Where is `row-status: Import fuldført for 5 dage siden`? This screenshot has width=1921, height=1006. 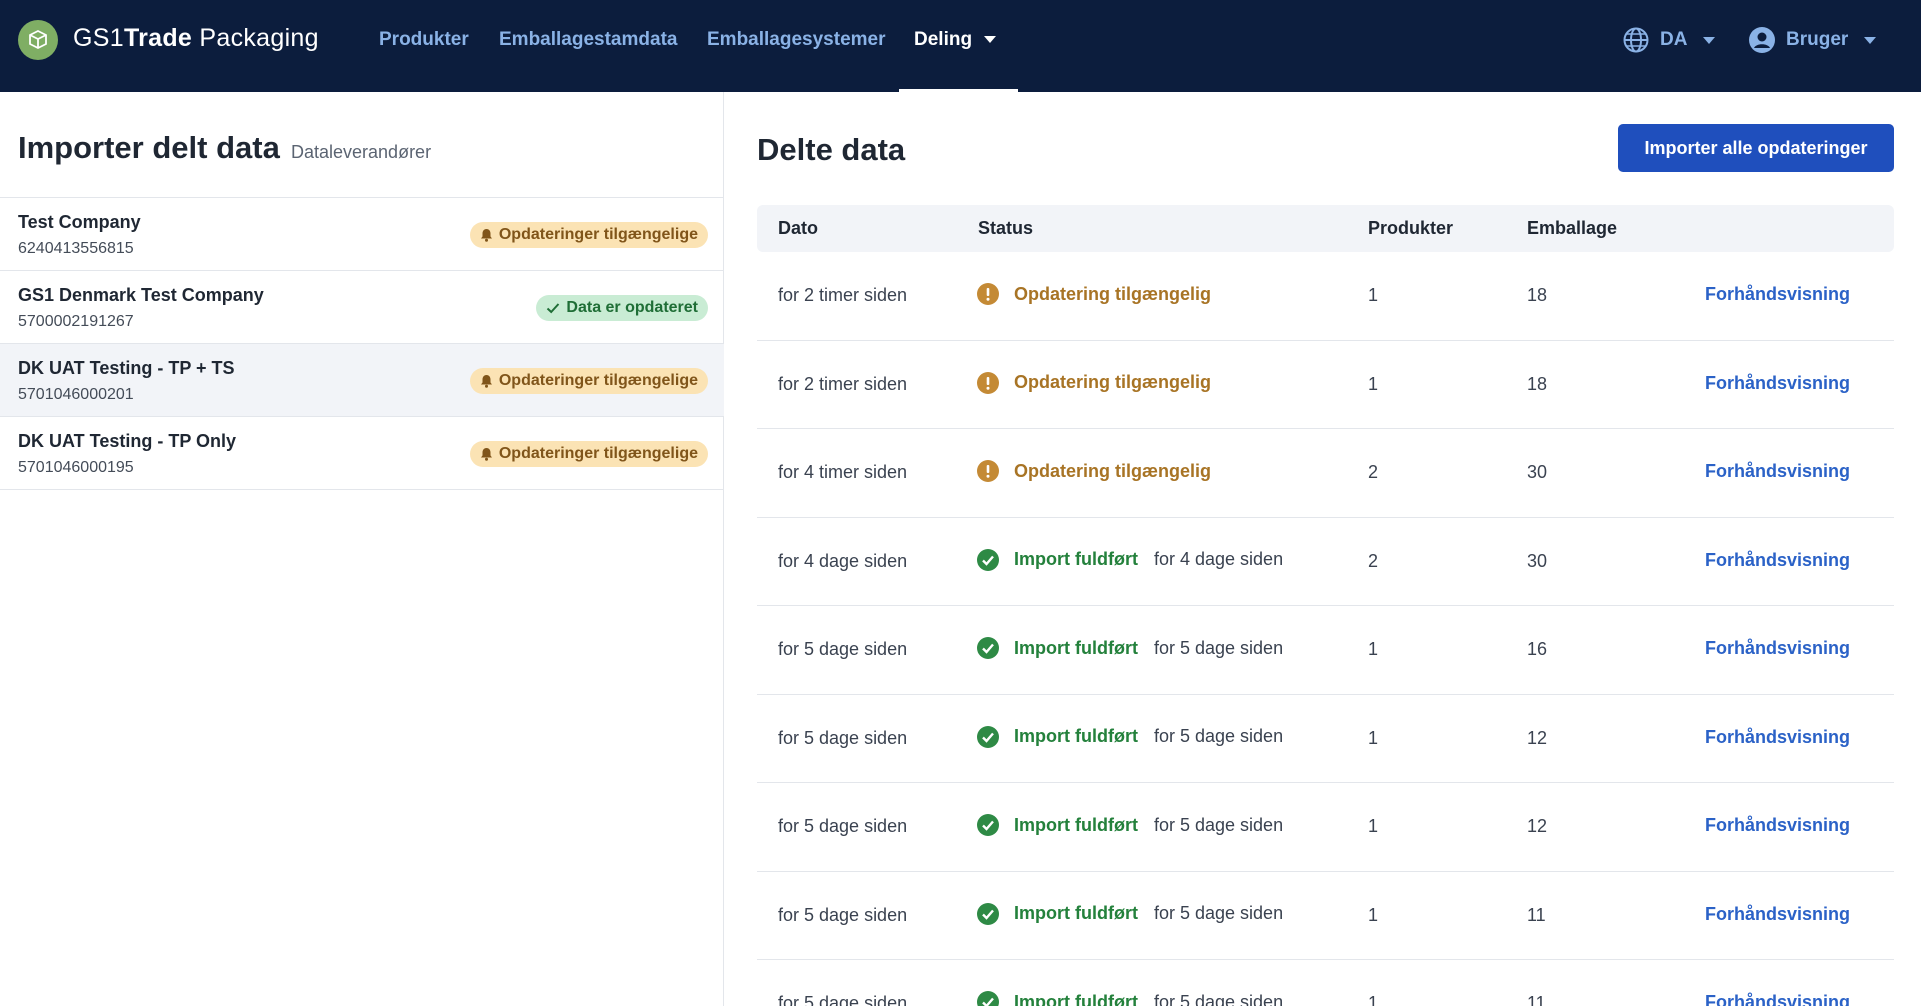 row-status: Import fuldført for 5 dage siden is located at coordinates (1130, 736).